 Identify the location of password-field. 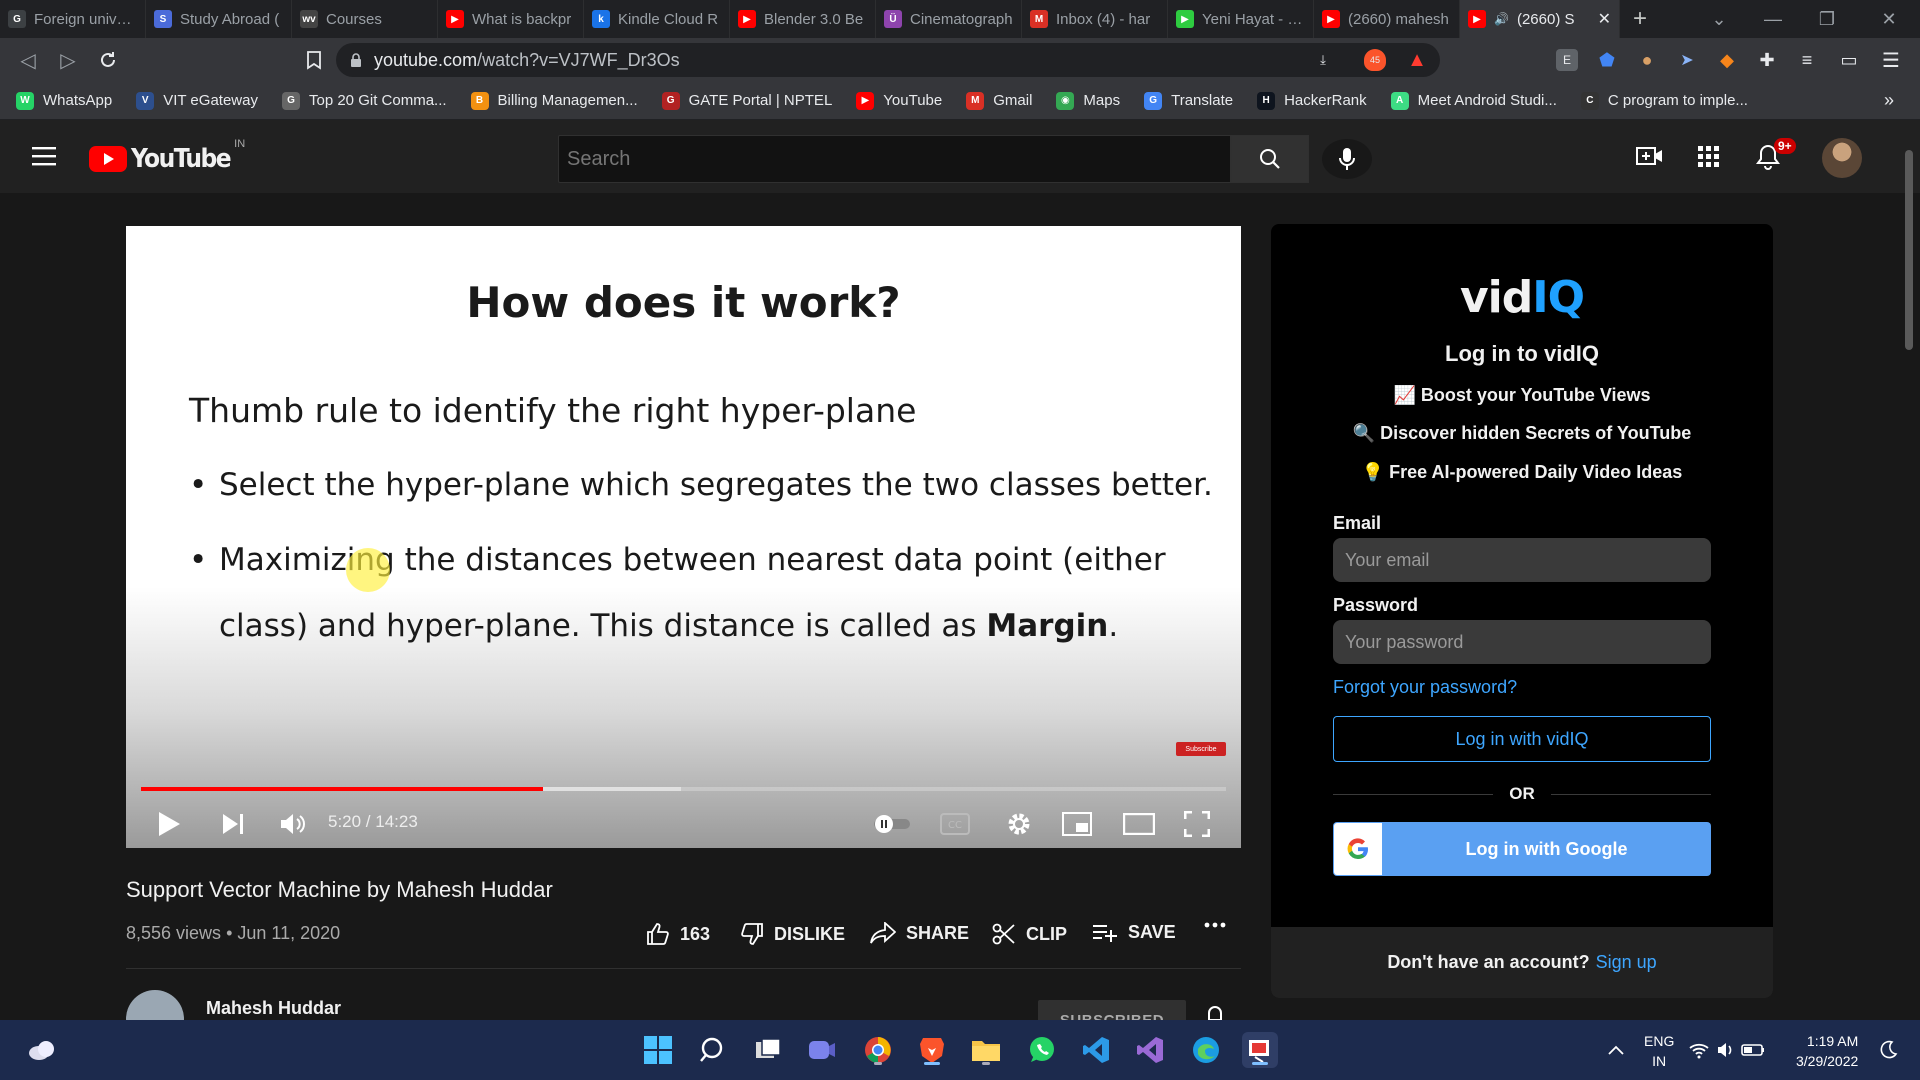
(1522, 642).